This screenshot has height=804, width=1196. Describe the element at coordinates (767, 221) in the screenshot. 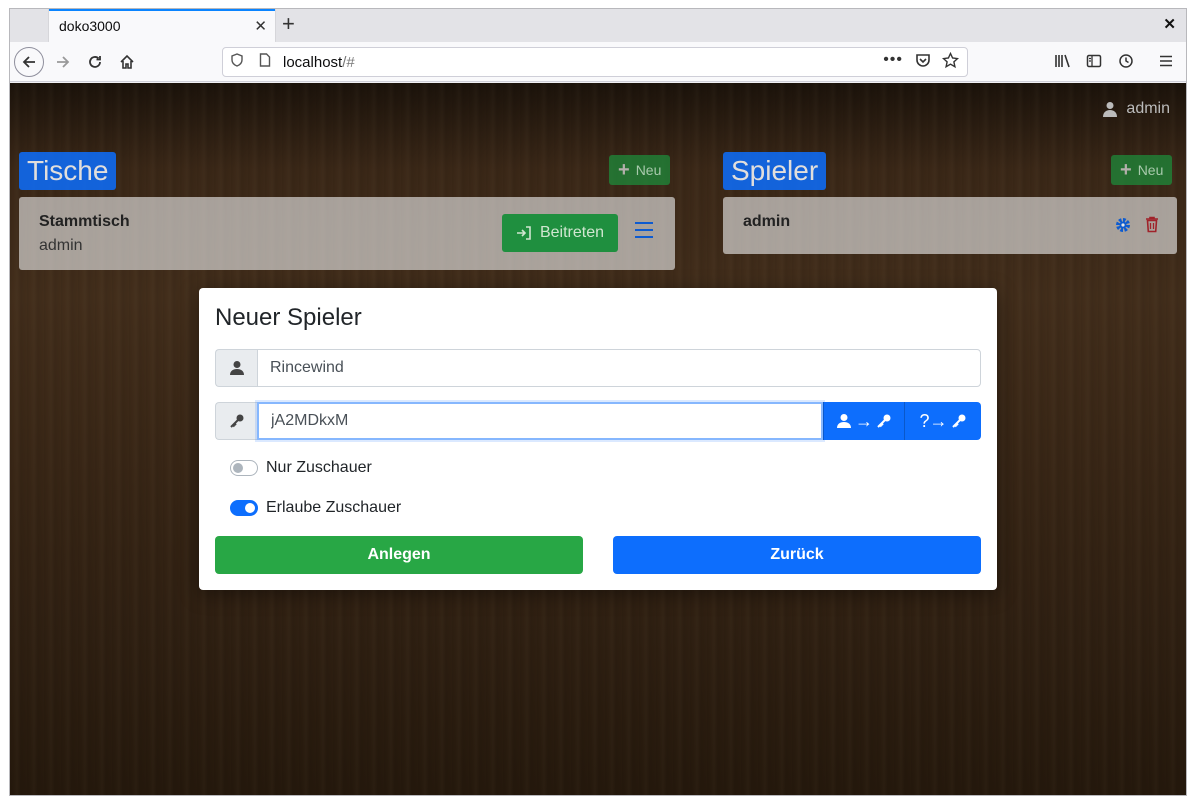

I see `player-name: admin` at that location.